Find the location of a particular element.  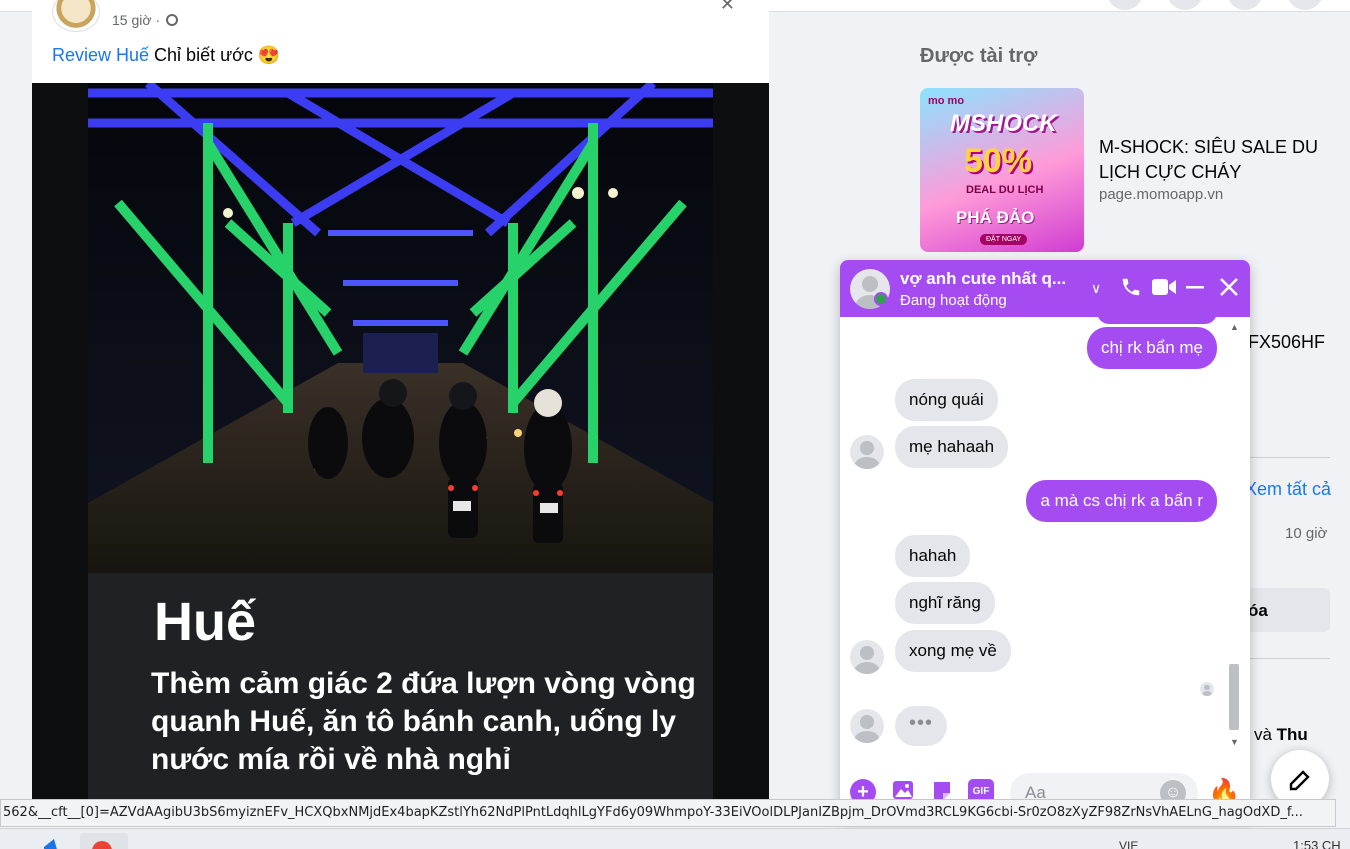

sponsored-heading: Được tài trợ is located at coordinates (979, 56).